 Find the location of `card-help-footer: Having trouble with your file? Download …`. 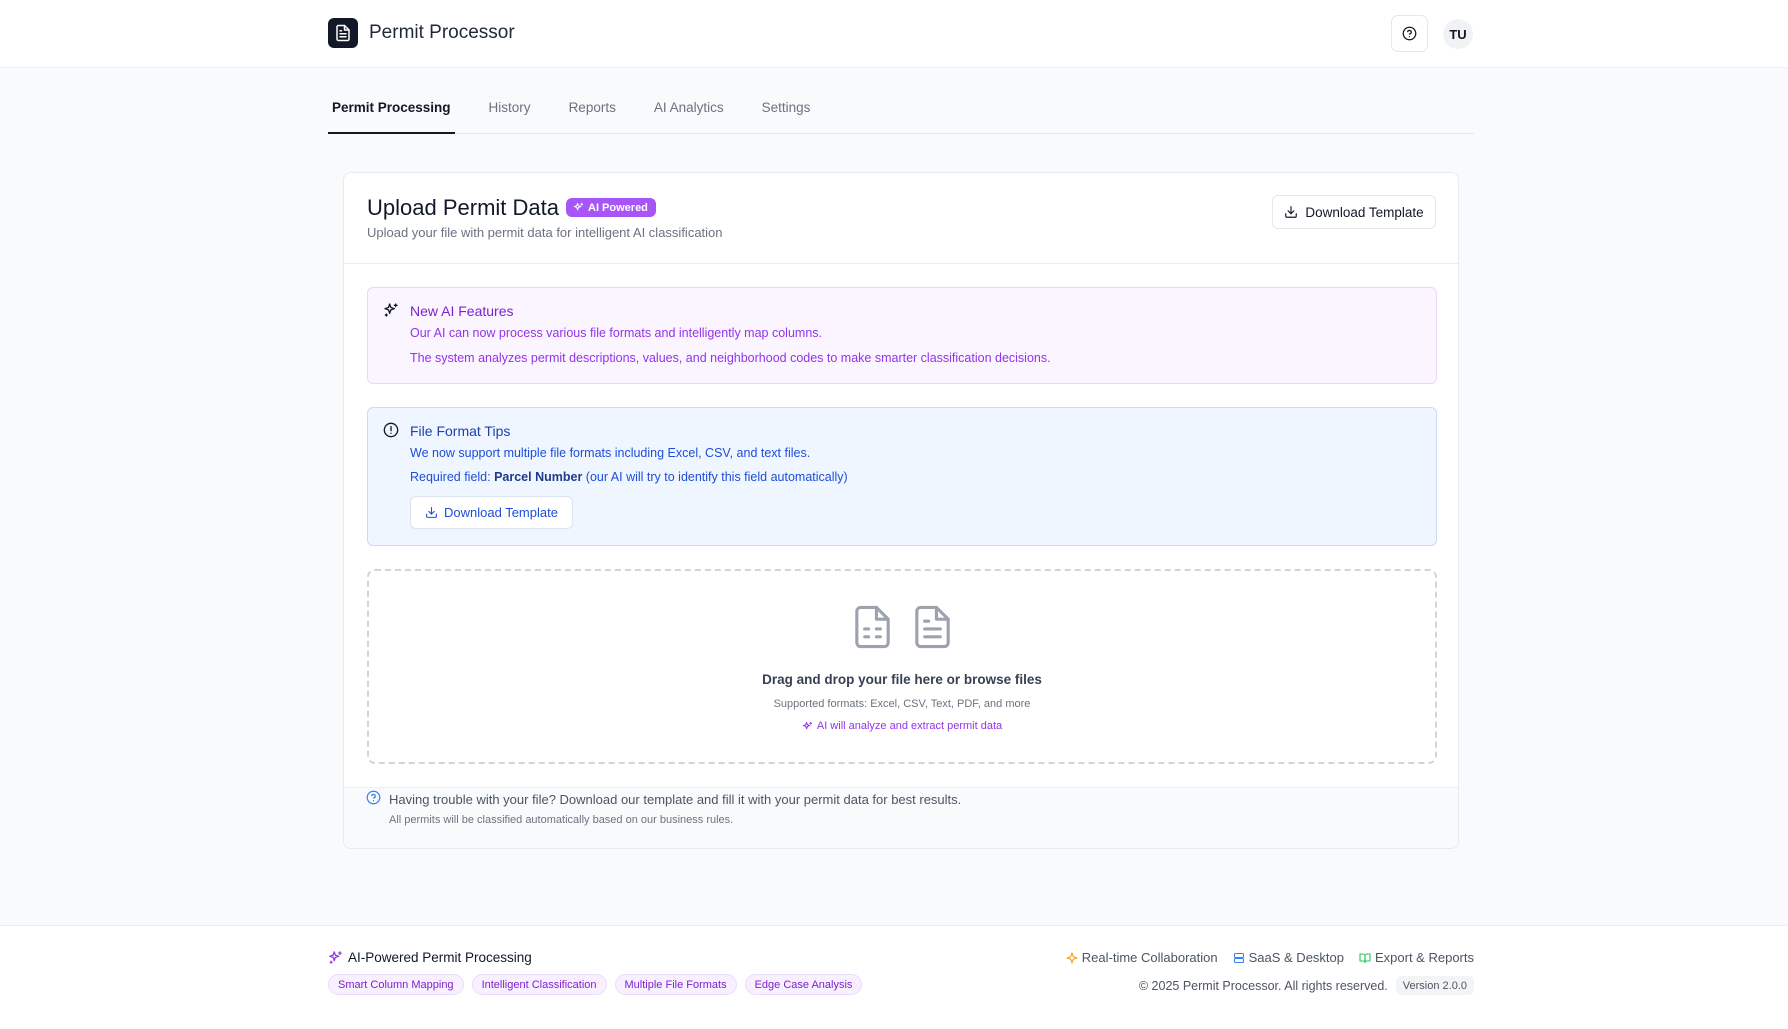

card-help-footer: Having trouble with your file? Download … is located at coordinates (901, 817).